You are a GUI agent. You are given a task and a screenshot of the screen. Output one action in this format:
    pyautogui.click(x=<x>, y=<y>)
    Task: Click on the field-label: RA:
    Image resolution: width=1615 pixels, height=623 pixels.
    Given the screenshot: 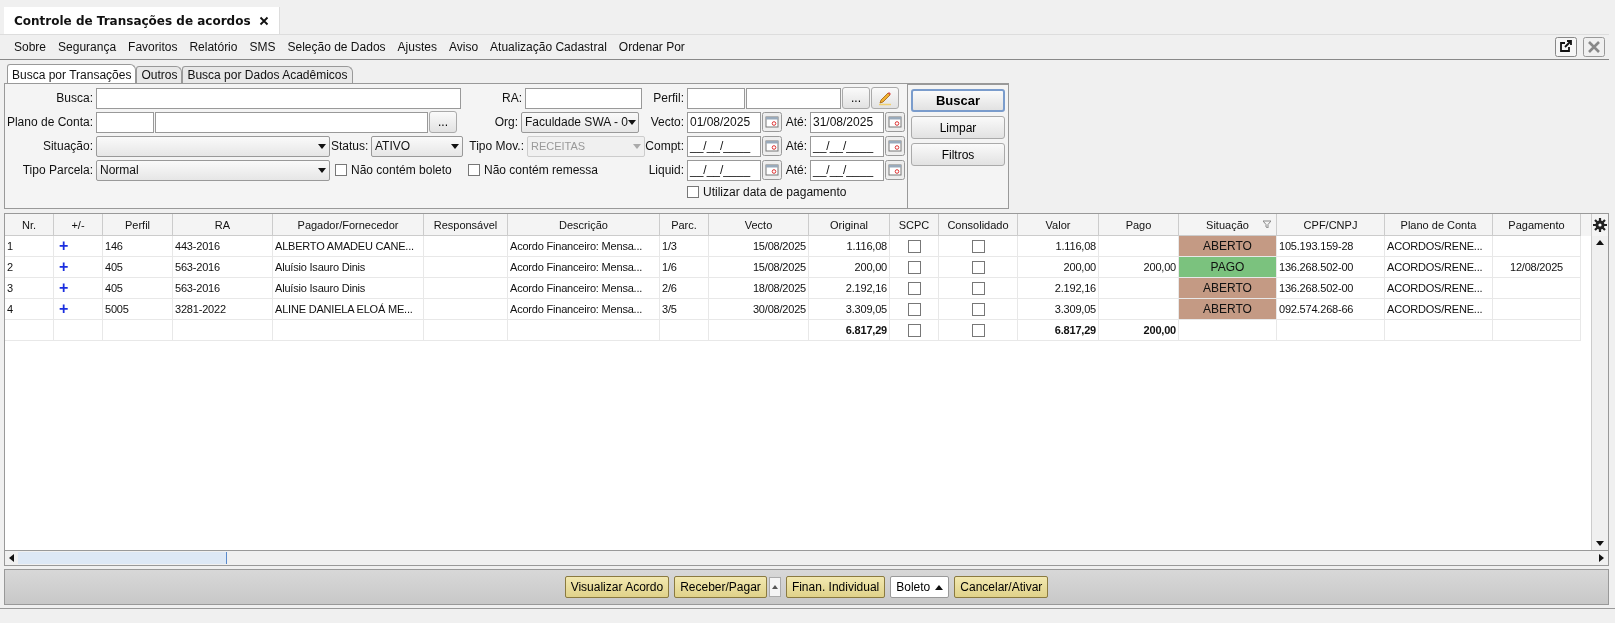 What is the action you would take?
    pyautogui.click(x=512, y=98)
    